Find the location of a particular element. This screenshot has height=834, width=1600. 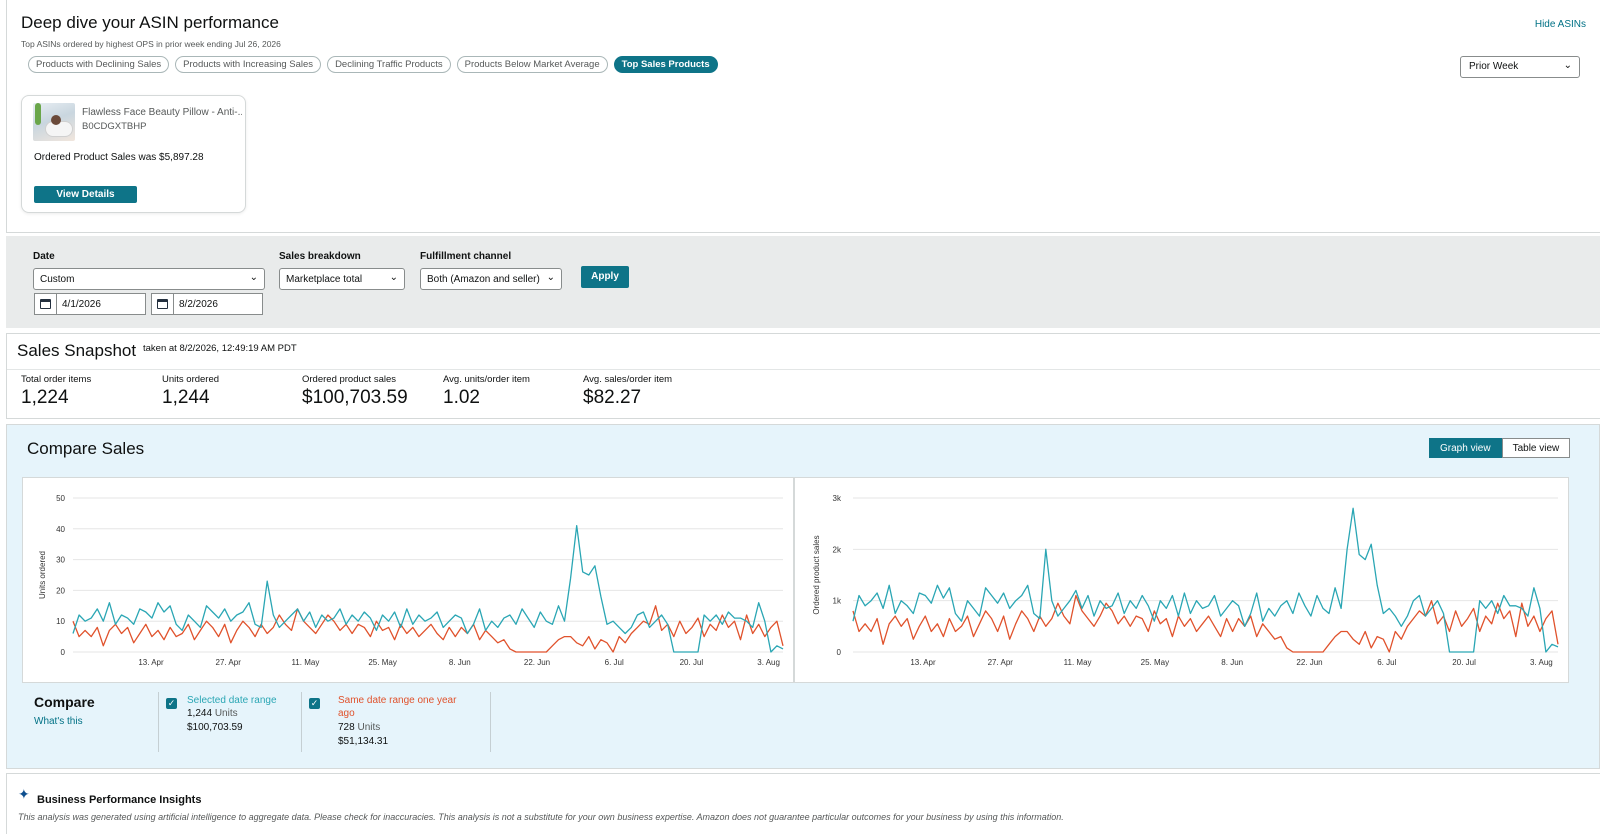

end-date-input is located at coordinates (217, 304).